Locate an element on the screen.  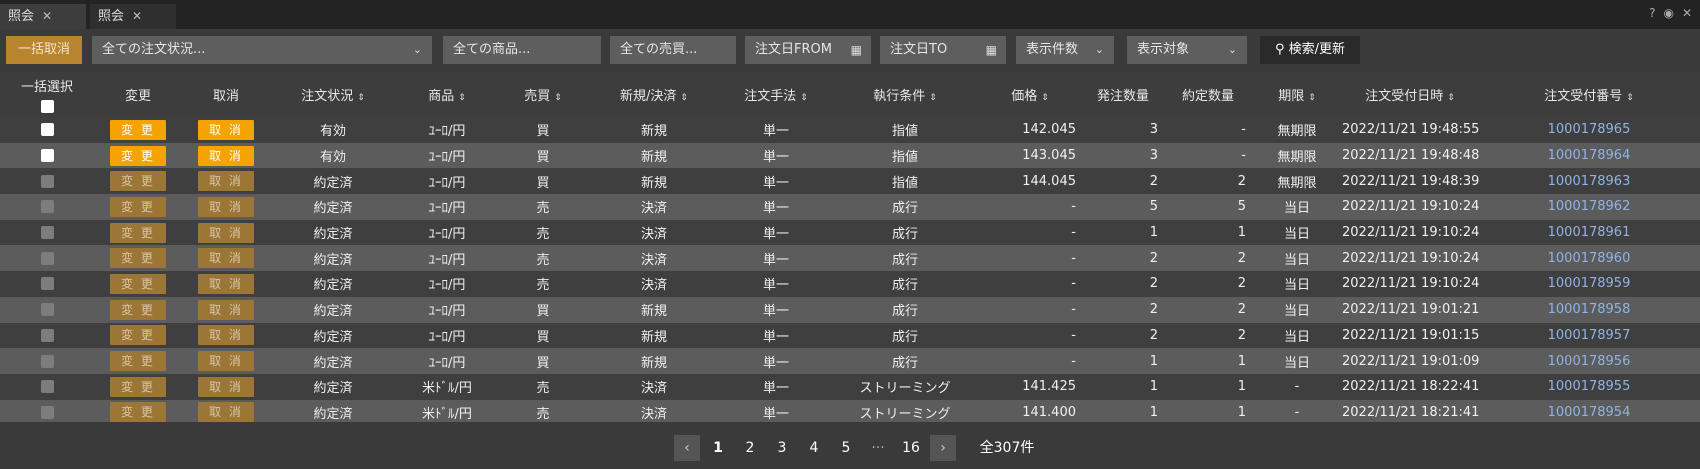
header-expiry: 期限 ⇕ is located at coordinates (1297, 94).